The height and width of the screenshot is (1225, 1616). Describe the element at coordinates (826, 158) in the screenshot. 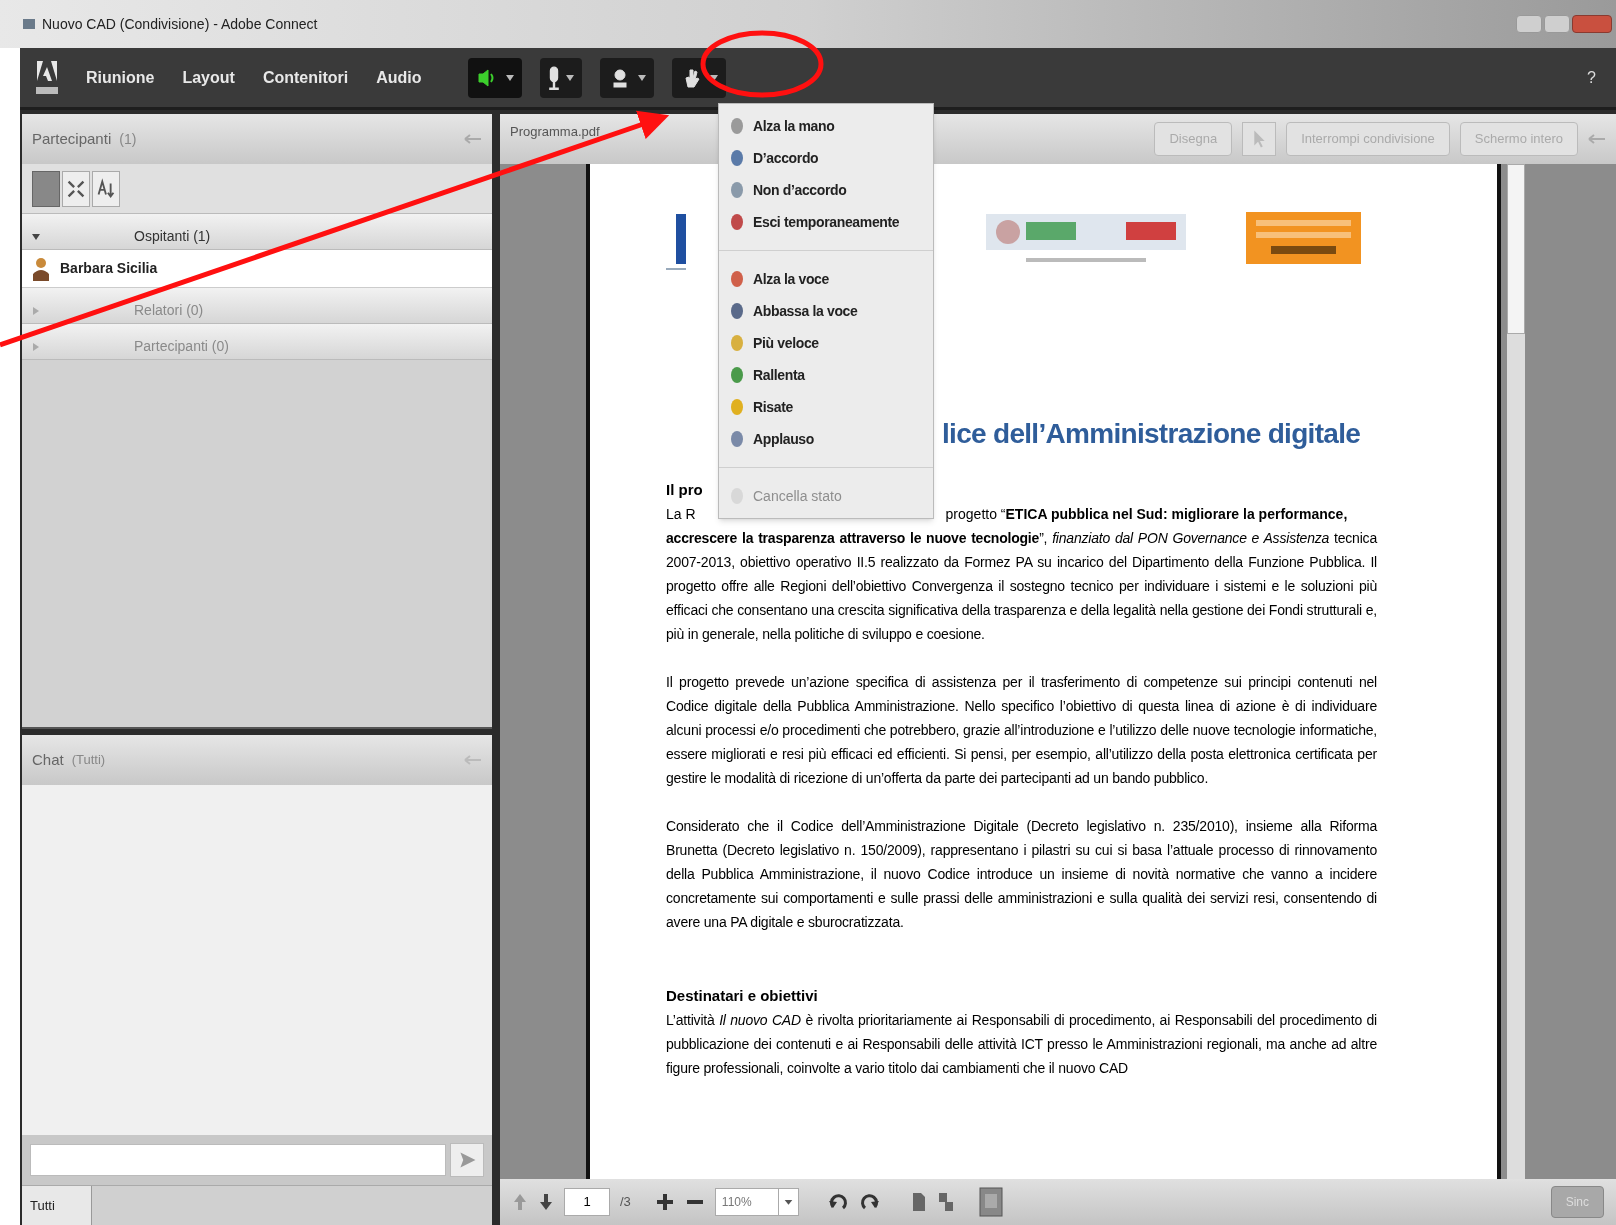

I see `menu-item: D’accordo` at that location.